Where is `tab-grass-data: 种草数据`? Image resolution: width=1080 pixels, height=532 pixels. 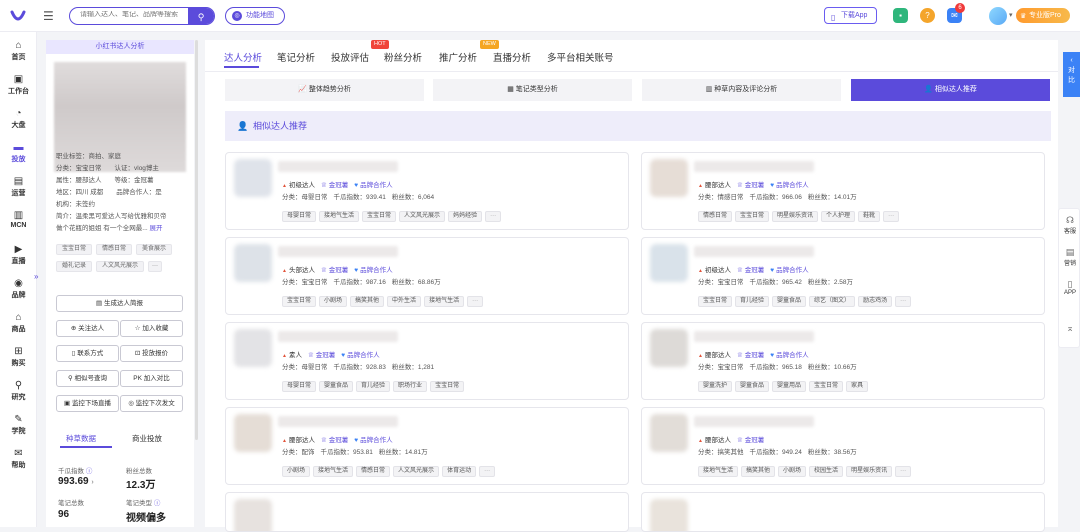 tab-grass-data: 种草数据 is located at coordinates (81, 438).